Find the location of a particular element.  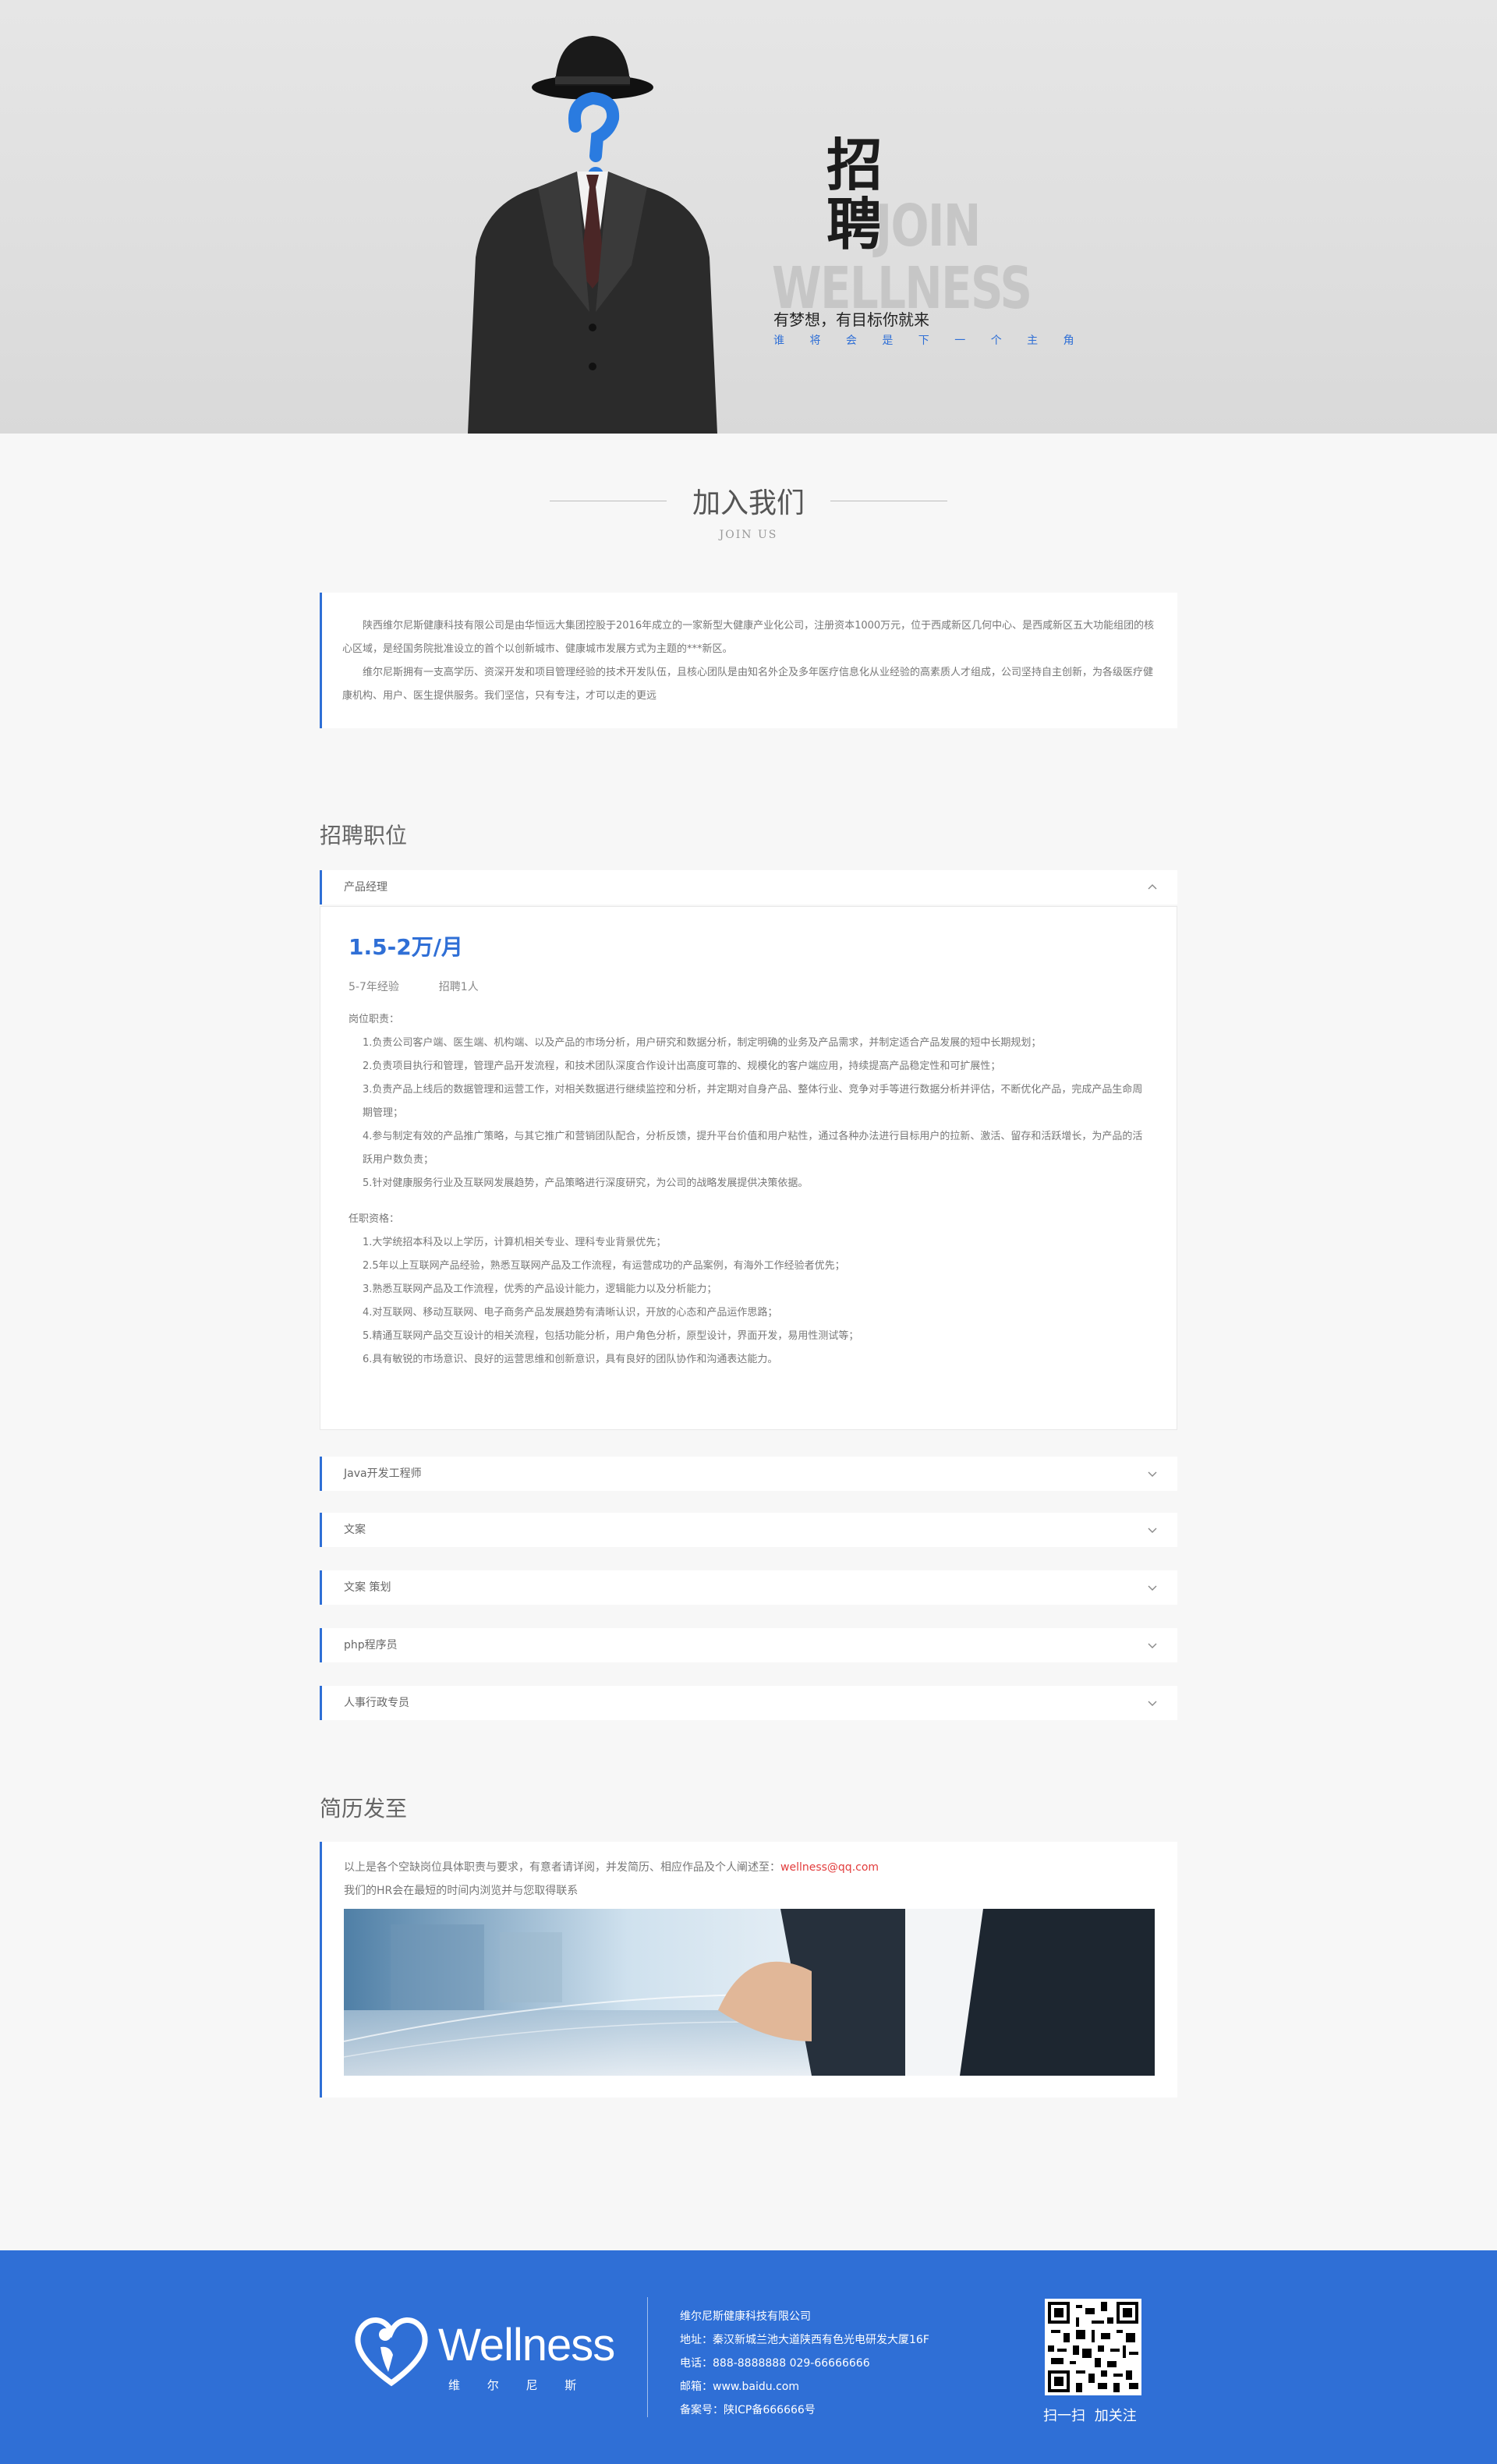

resume-heading: 简历发至 is located at coordinates (364, 1809).